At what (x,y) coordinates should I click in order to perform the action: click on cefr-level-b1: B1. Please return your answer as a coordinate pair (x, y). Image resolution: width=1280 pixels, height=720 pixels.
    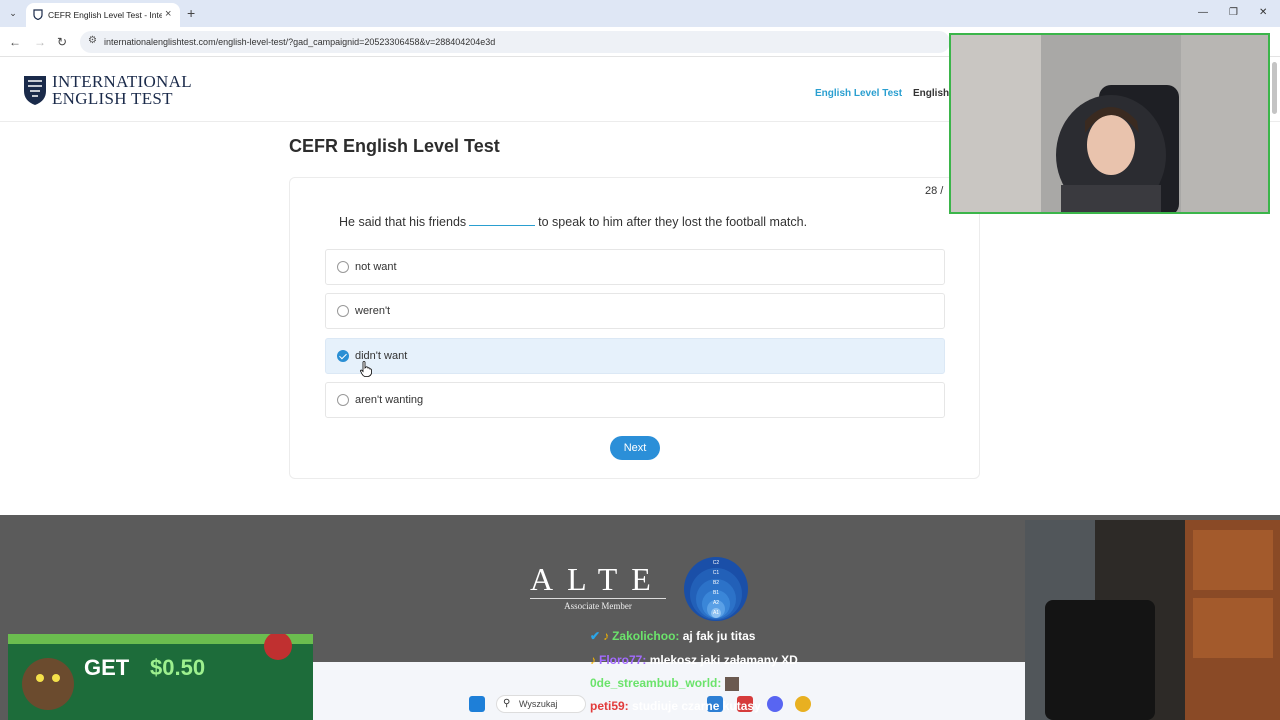
    Looking at the image, I should click on (716, 593).